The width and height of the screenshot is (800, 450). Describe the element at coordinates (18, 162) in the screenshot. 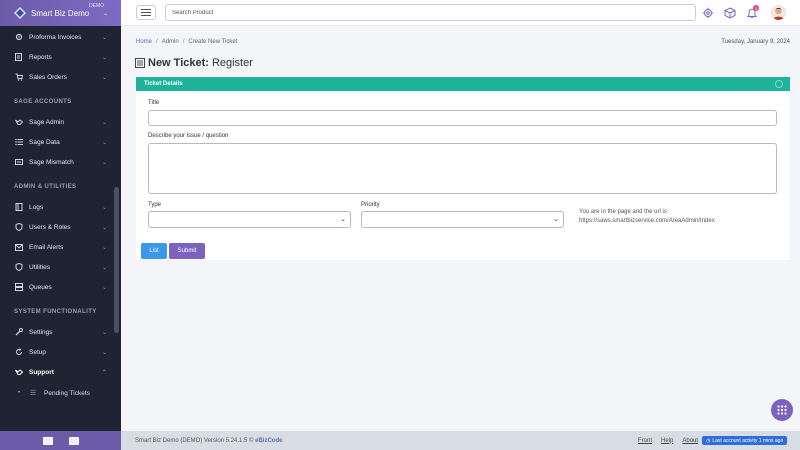

I see `exchange-icon` at that location.